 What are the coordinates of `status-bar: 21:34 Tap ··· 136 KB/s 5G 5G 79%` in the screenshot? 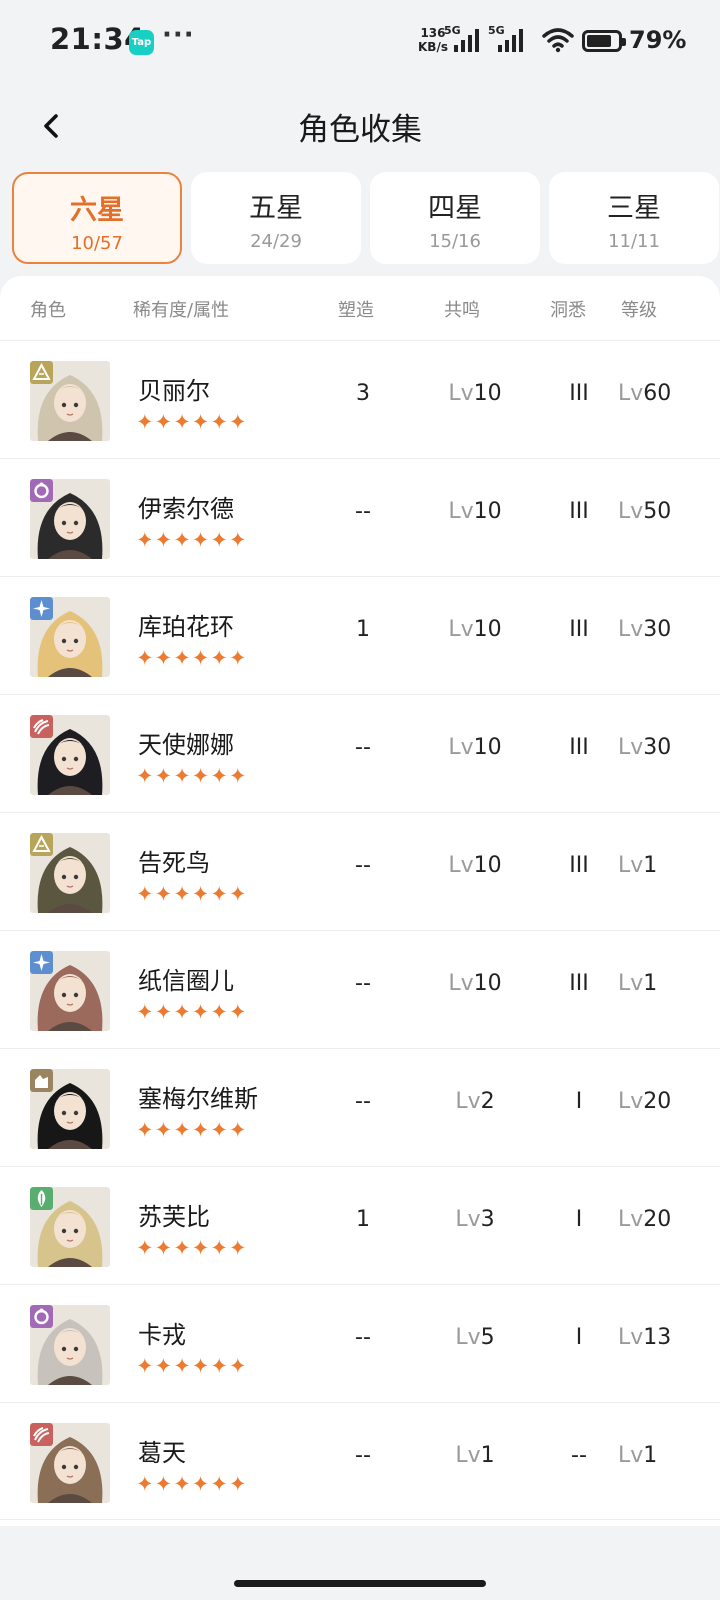 It's located at (360, 42).